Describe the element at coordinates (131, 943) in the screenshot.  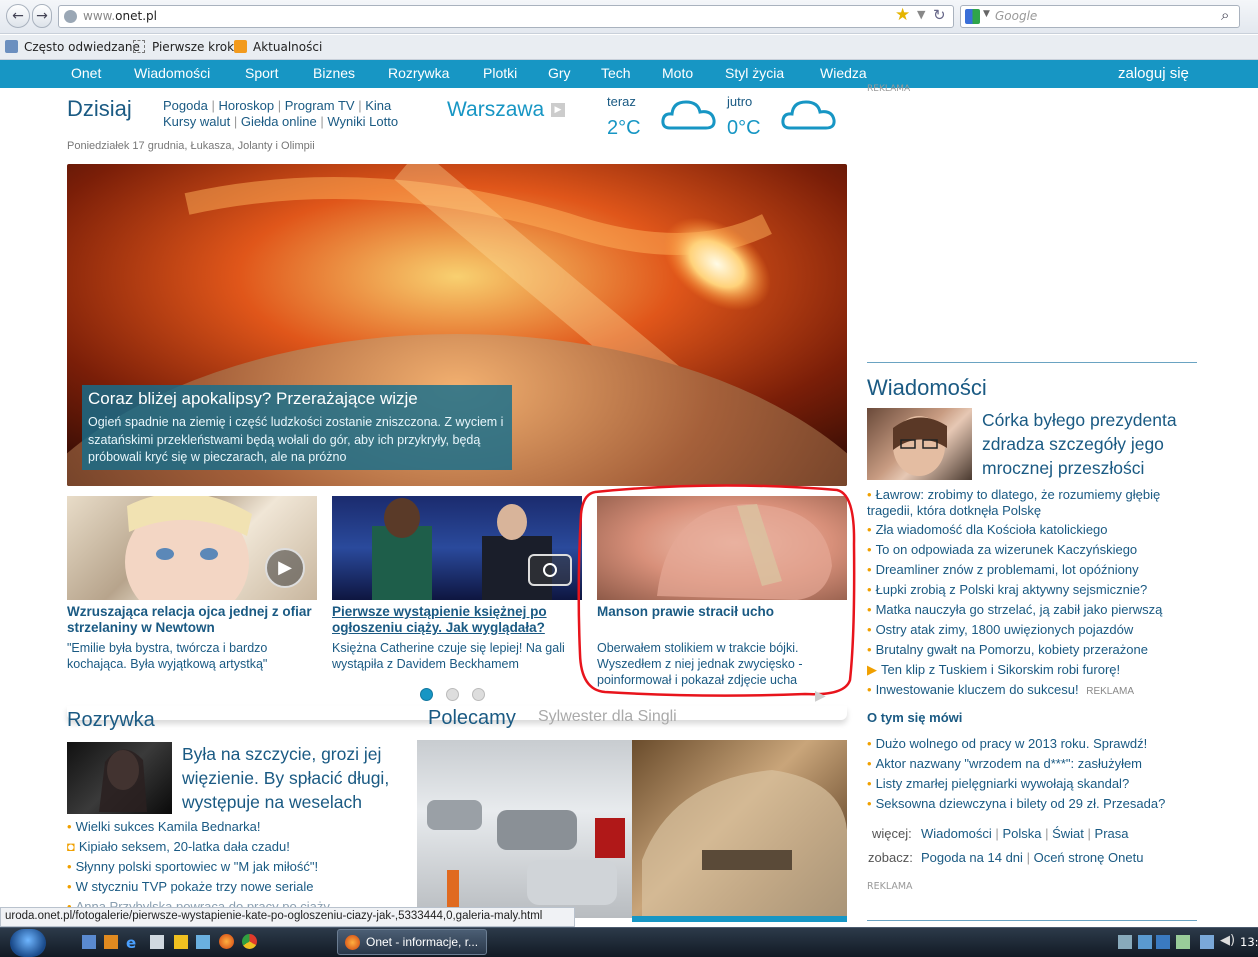
I see `ie-icon: e` at that location.